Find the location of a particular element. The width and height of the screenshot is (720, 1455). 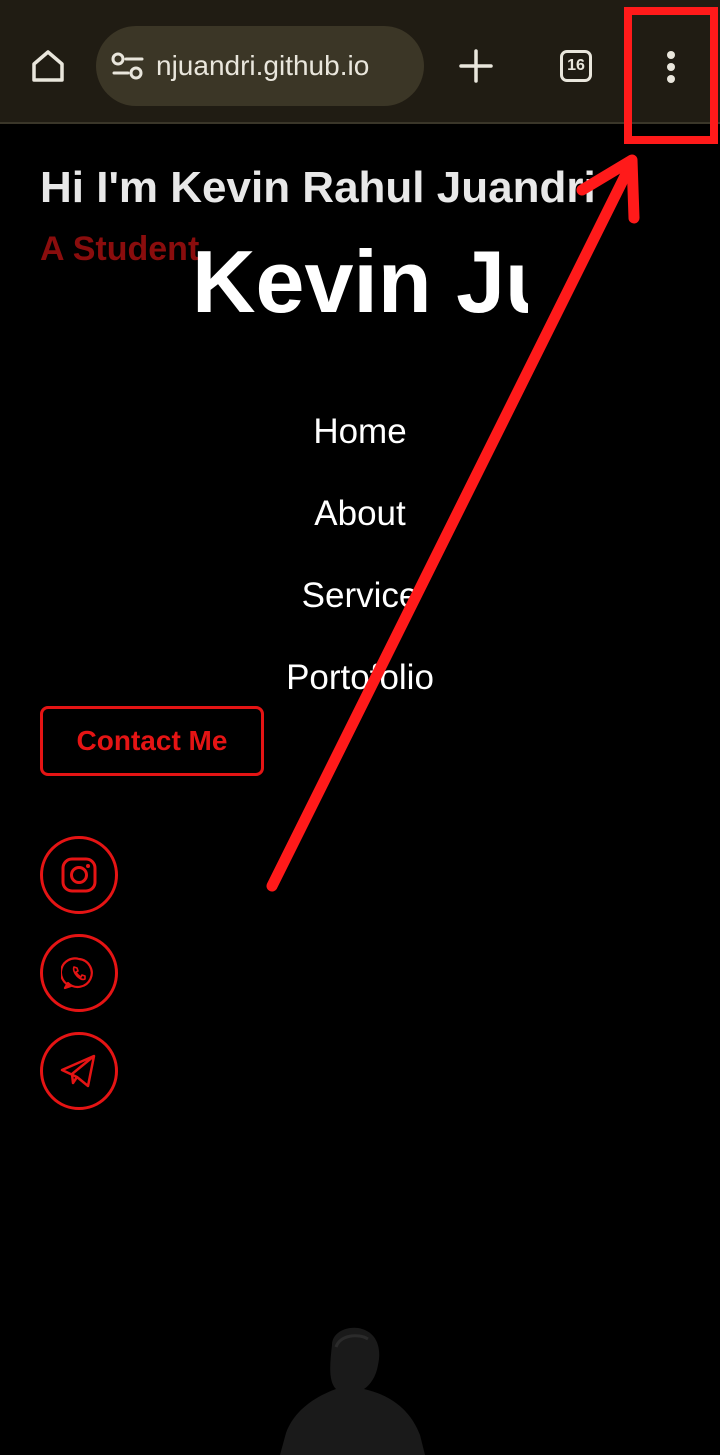

plus-icon is located at coordinates (476, 66).